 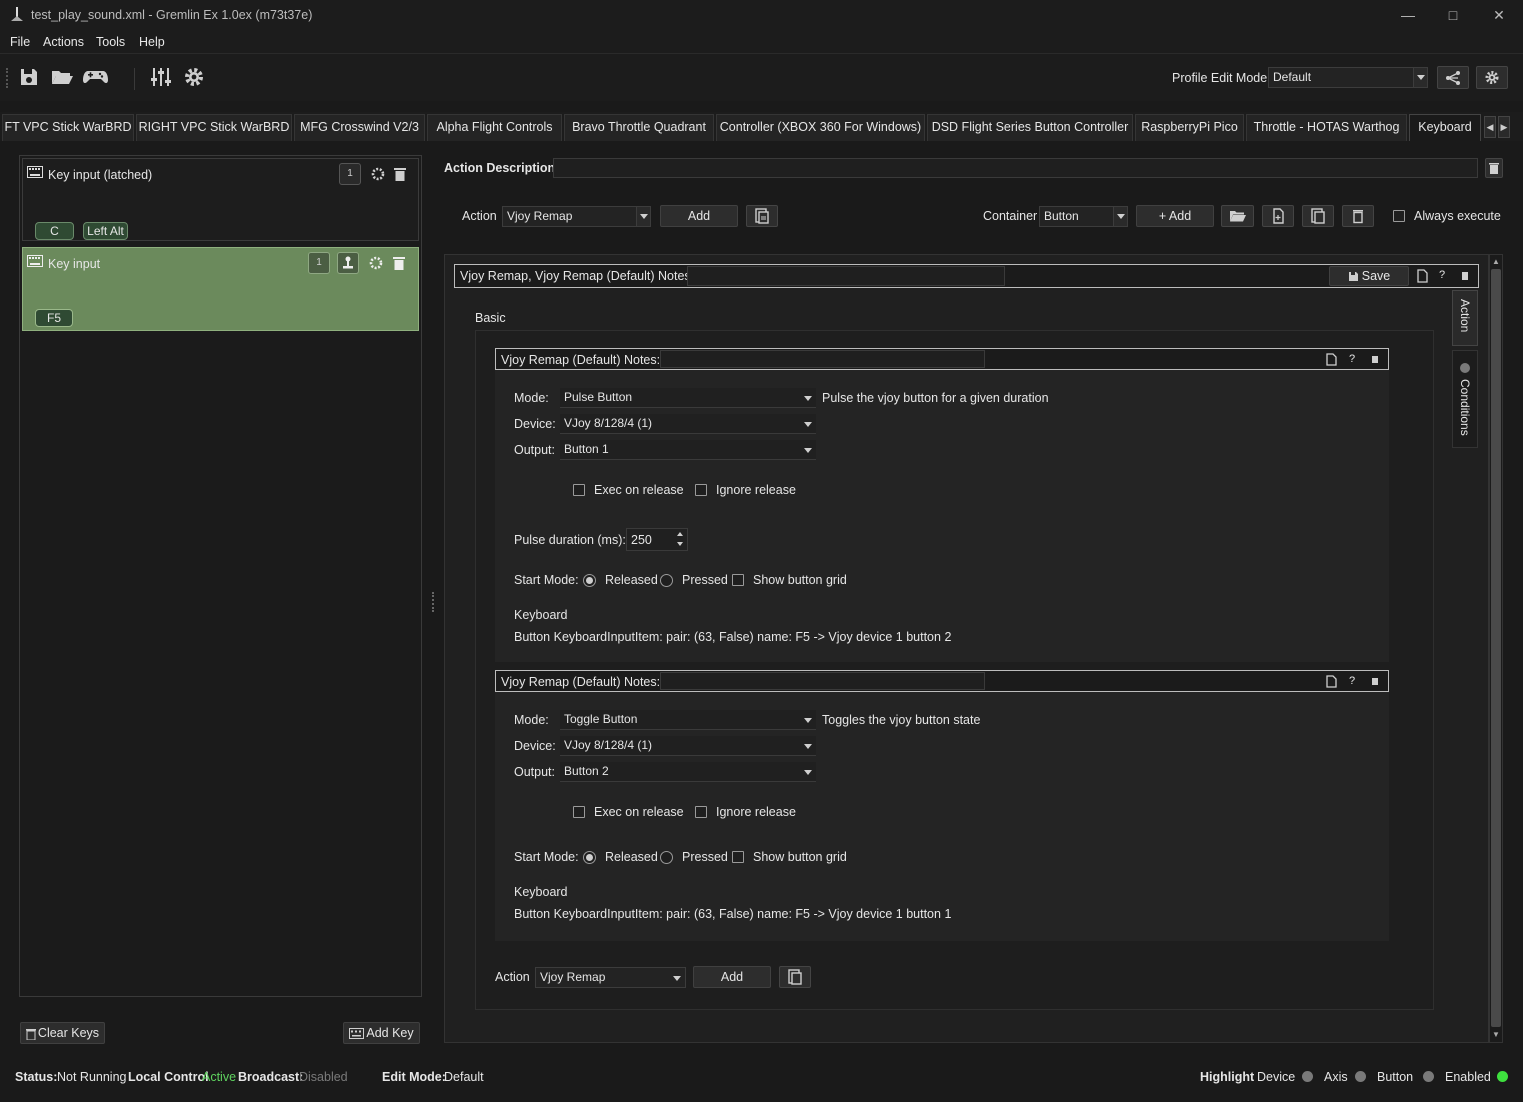 I want to click on toolbar-grip, so click(x=8, y=78).